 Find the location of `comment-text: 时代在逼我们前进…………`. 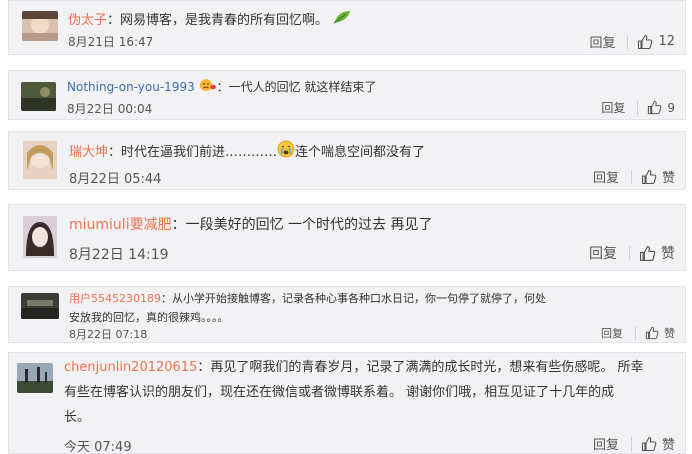

comment-text: 时代在逼我们前进………… is located at coordinates (199, 152).